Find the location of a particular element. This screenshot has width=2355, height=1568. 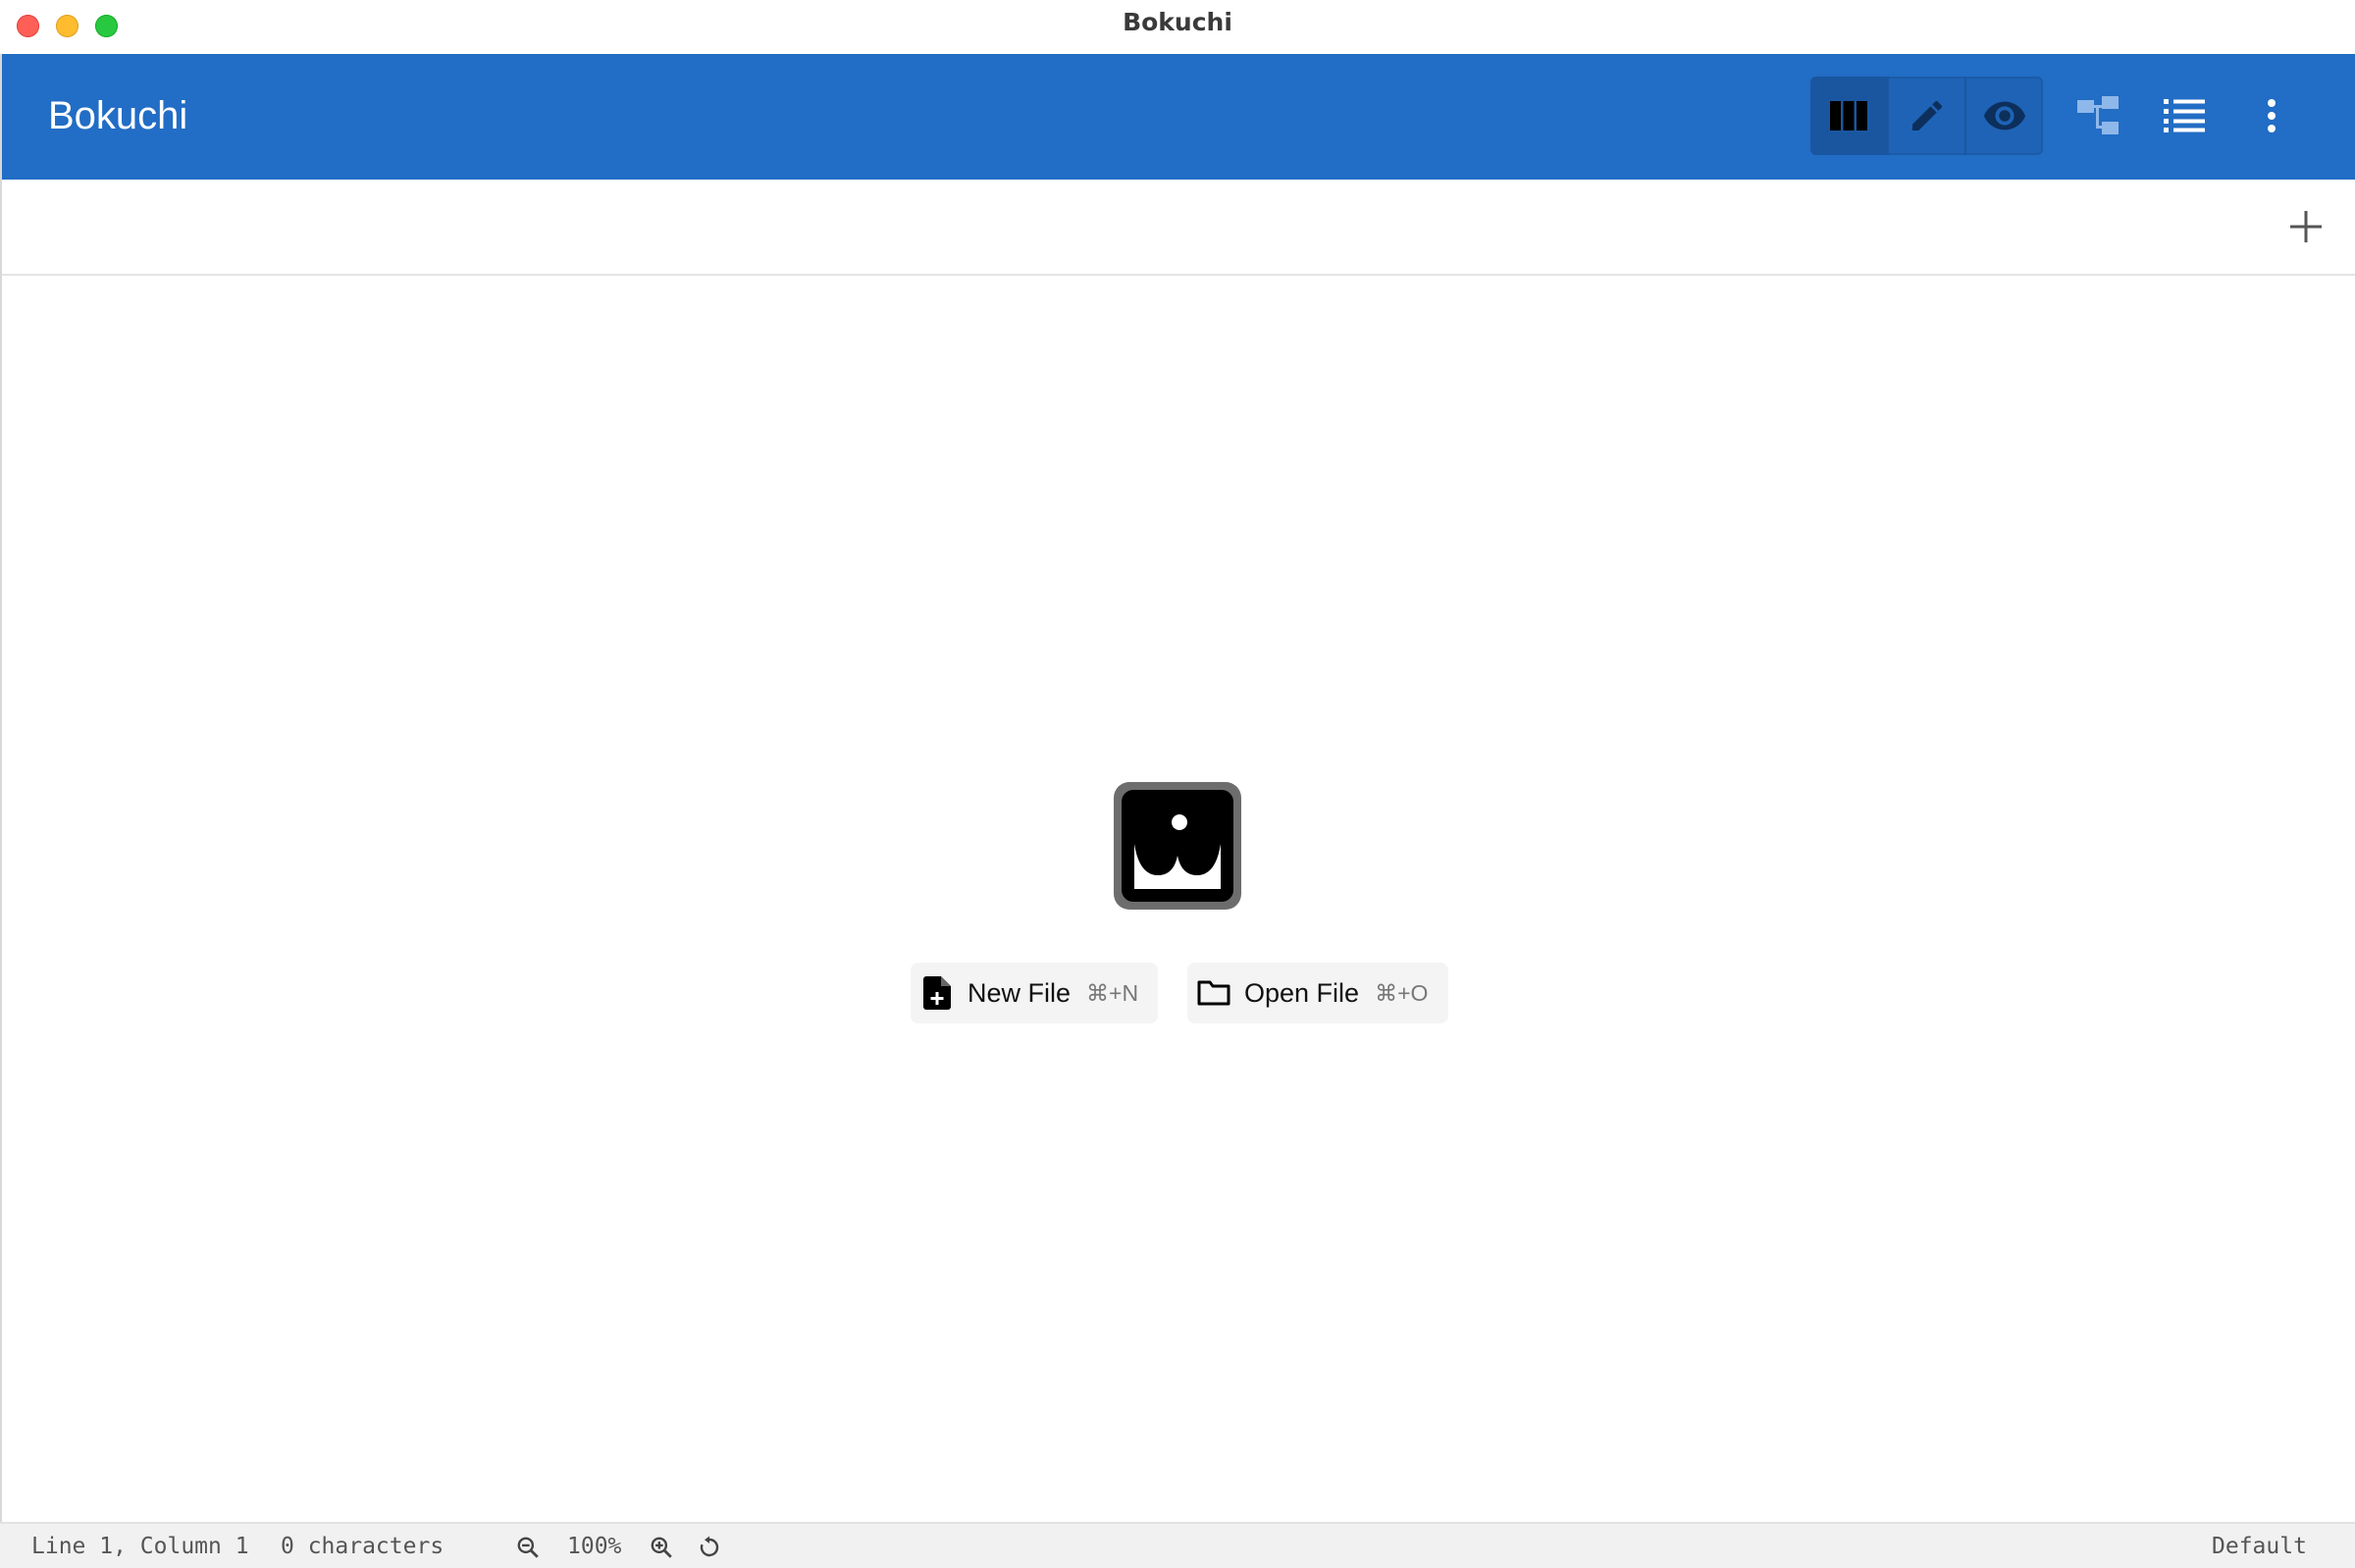

zoom-out-icon is located at coordinates (528, 1547).